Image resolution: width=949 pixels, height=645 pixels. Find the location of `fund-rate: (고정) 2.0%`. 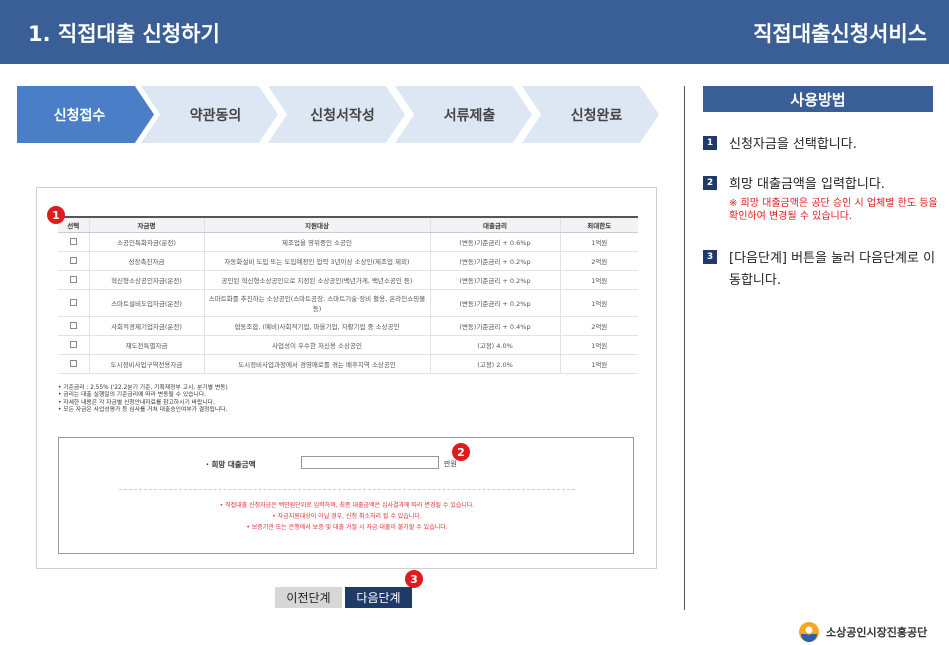

fund-rate: (고정) 2.0% is located at coordinates (495, 364).